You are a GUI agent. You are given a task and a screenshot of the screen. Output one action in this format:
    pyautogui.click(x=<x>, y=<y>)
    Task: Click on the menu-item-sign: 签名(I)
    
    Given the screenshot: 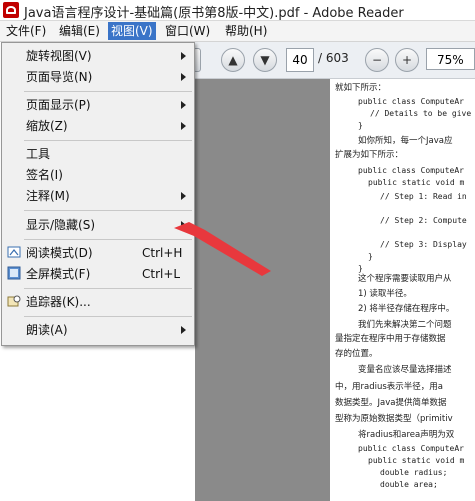 What is the action you would take?
    pyautogui.click(x=98, y=175)
    